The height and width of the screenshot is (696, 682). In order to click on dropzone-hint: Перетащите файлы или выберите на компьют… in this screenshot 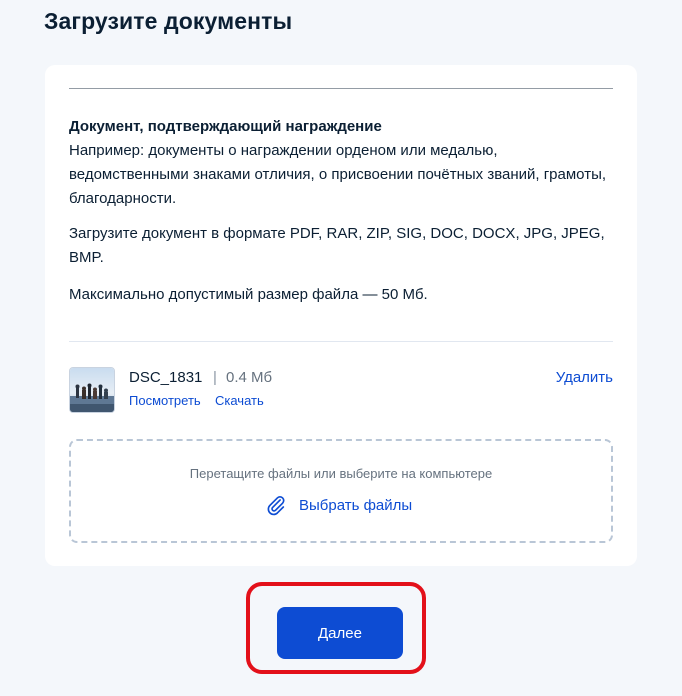, I will do `click(341, 473)`.